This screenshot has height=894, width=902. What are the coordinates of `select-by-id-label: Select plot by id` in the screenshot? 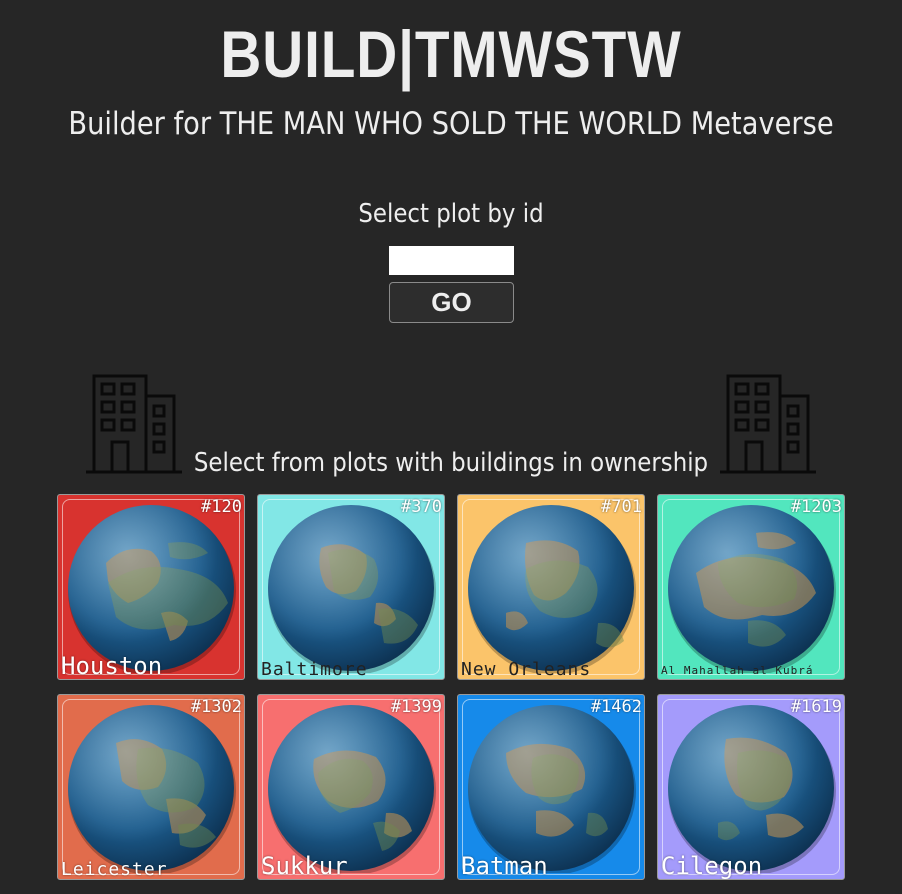 It's located at (451, 214).